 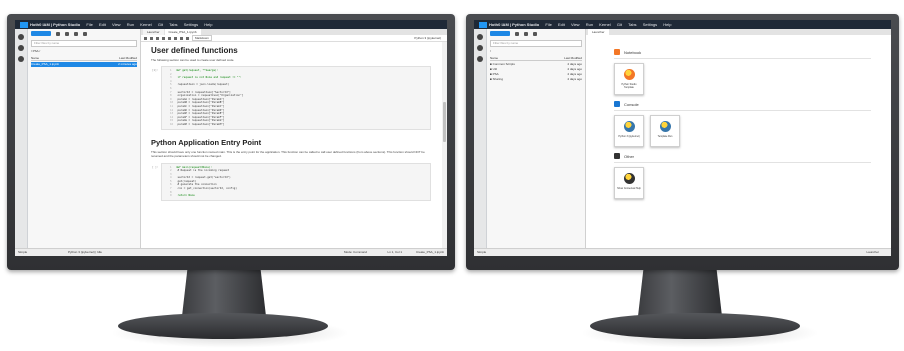 I want to click on kernel-status: Python 3 (ipykernel) | Idle, so click(x=85, y=252).